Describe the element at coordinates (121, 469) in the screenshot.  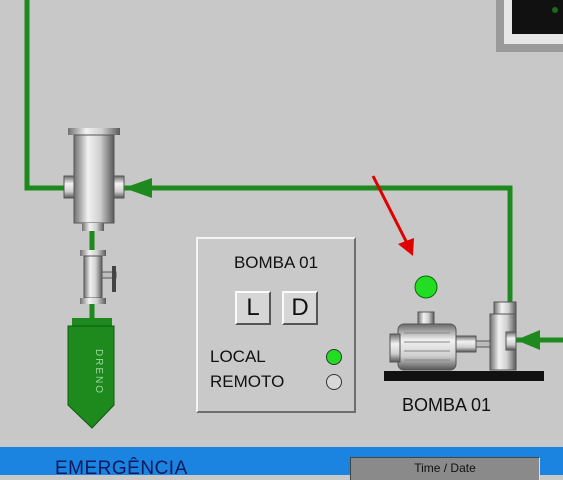
I see `emergency-button: EMERGÊNCIA` at that location.